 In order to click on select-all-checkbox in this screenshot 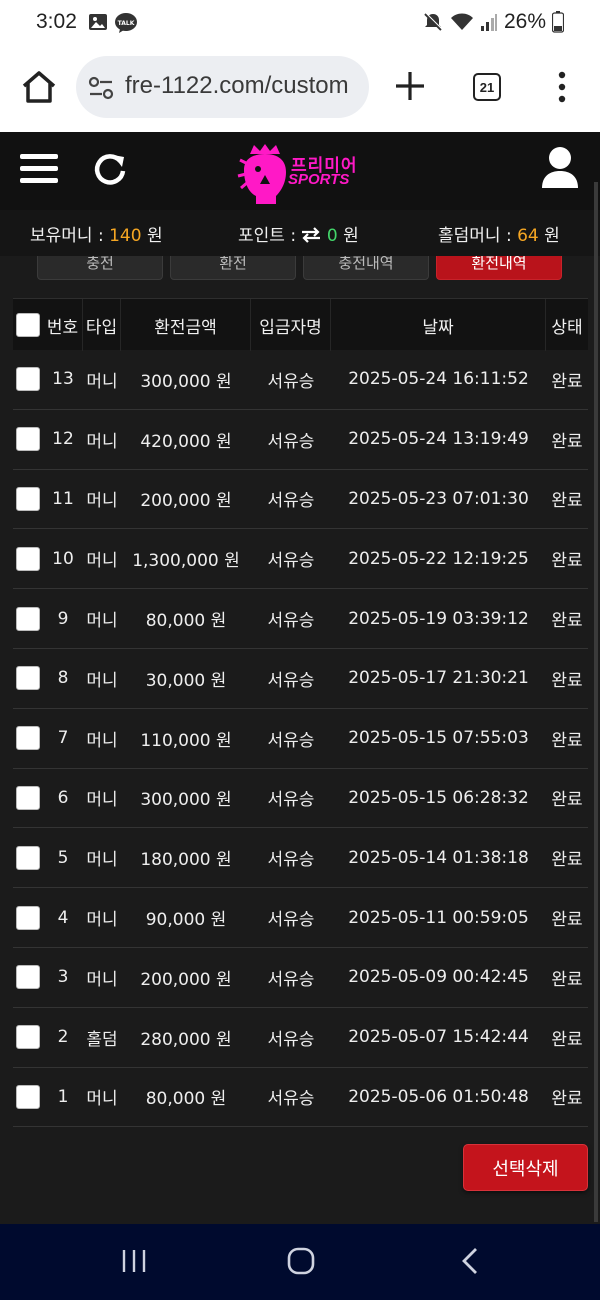, I will do `click(28, 325)`.